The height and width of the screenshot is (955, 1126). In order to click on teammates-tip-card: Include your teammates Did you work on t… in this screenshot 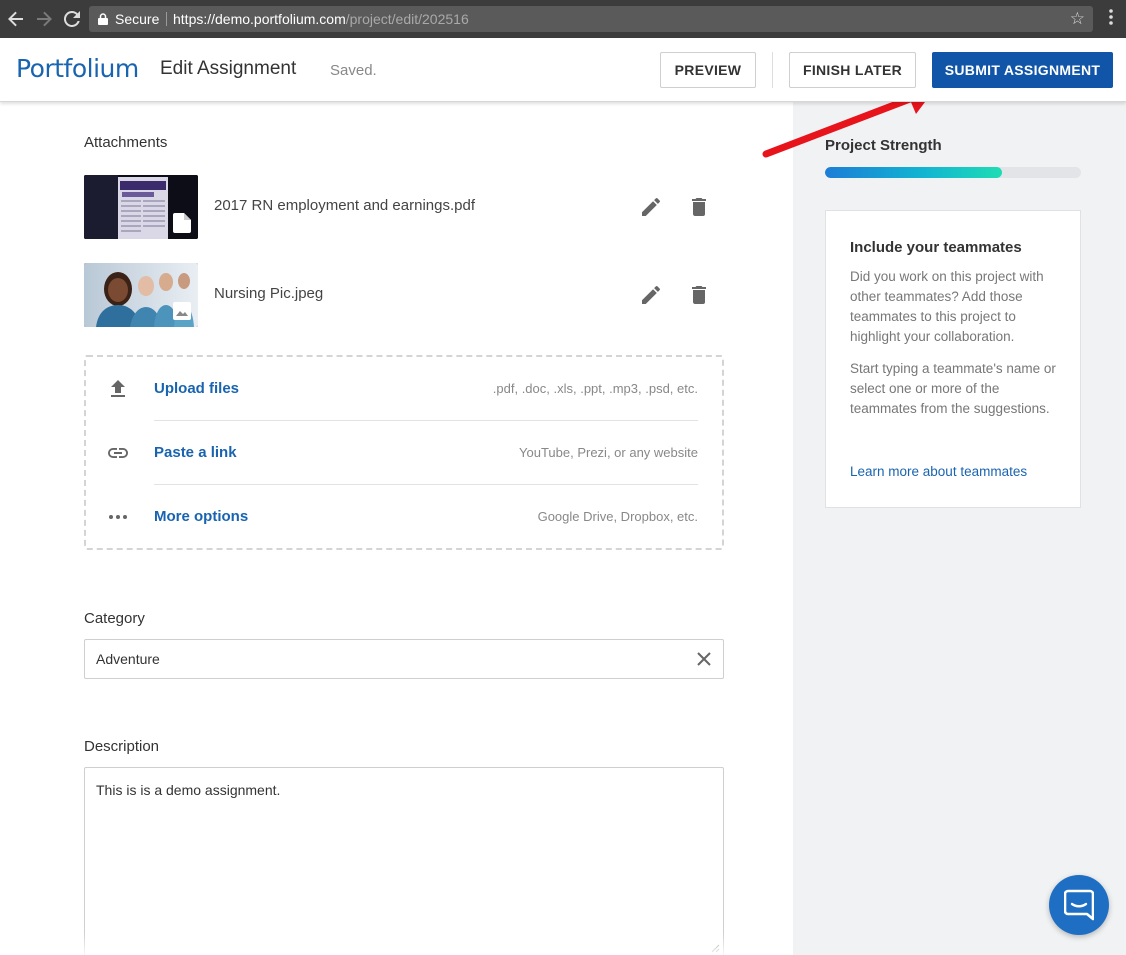, I will do `click(953, 359)`.